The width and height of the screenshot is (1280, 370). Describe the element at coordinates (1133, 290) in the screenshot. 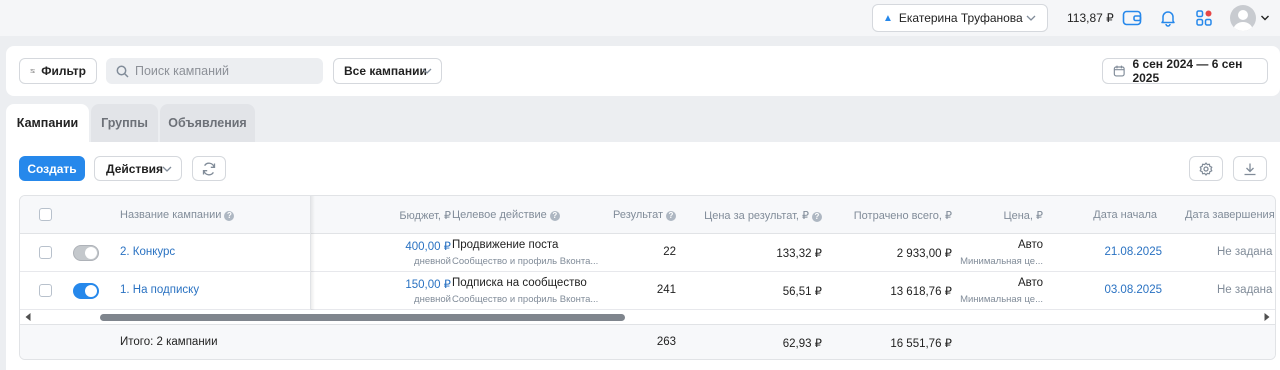

I see `start-date-link: 03.08.2025` at that location.